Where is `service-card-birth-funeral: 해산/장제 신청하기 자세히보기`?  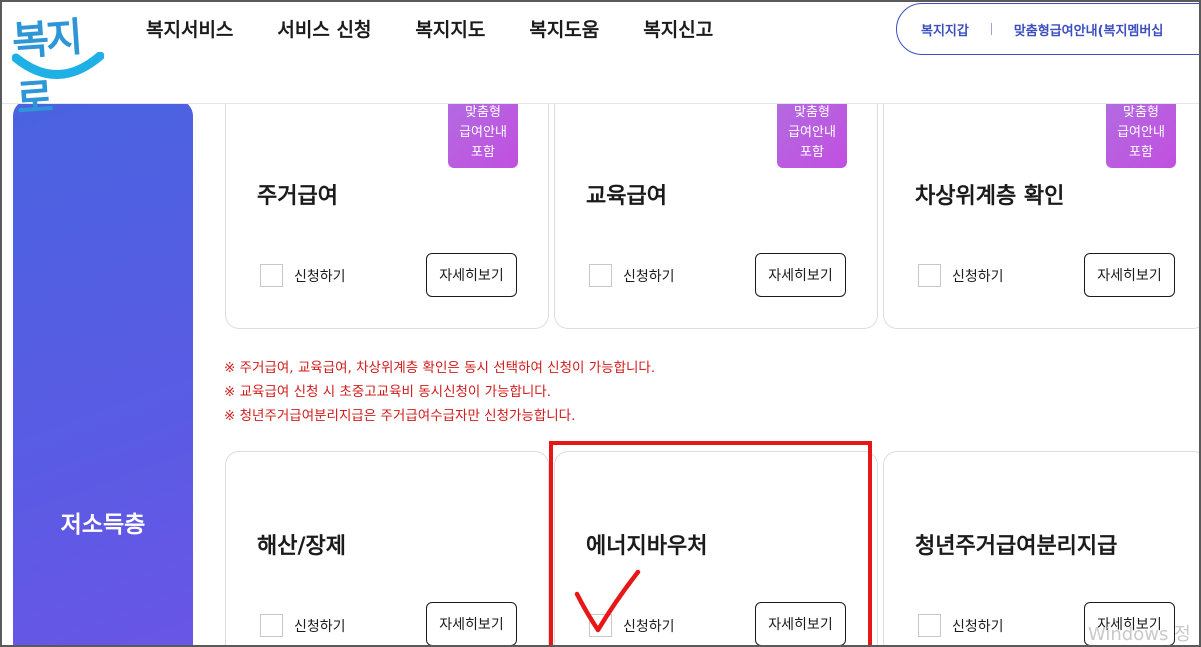
service-card-birth-funeral: 해산/장제 신청하기 자세히보기 is located at coordinates (387, 549).